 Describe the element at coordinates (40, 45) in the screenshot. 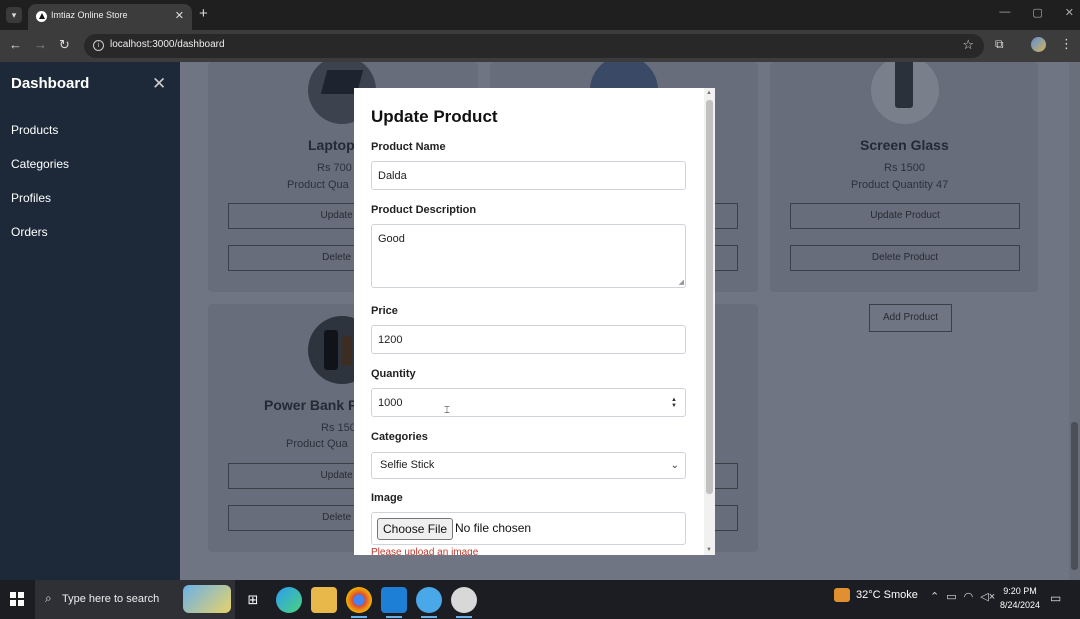

I see `forward-arrow-icon: →` at that location.